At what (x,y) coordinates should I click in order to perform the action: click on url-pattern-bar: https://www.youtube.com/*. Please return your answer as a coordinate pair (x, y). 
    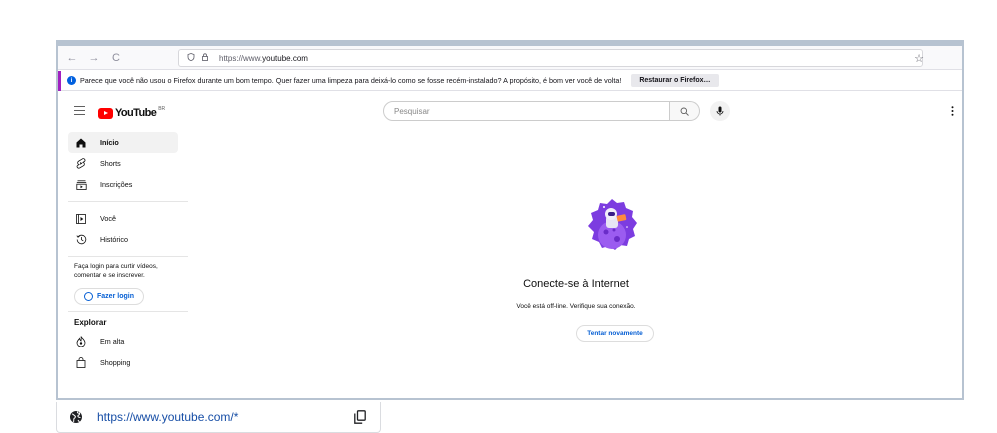
    Looking at the image, I should click on (218, 417).